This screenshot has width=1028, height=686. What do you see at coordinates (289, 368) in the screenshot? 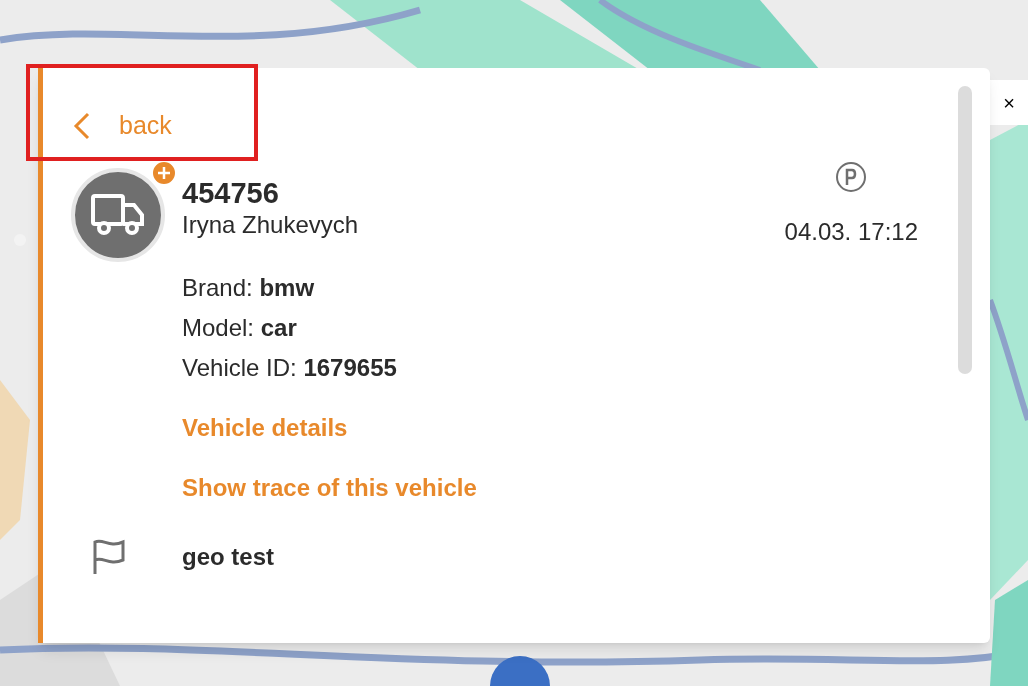
I see `detail-line: Vehicle ID: 1679655` at bounding box center [289, 368].